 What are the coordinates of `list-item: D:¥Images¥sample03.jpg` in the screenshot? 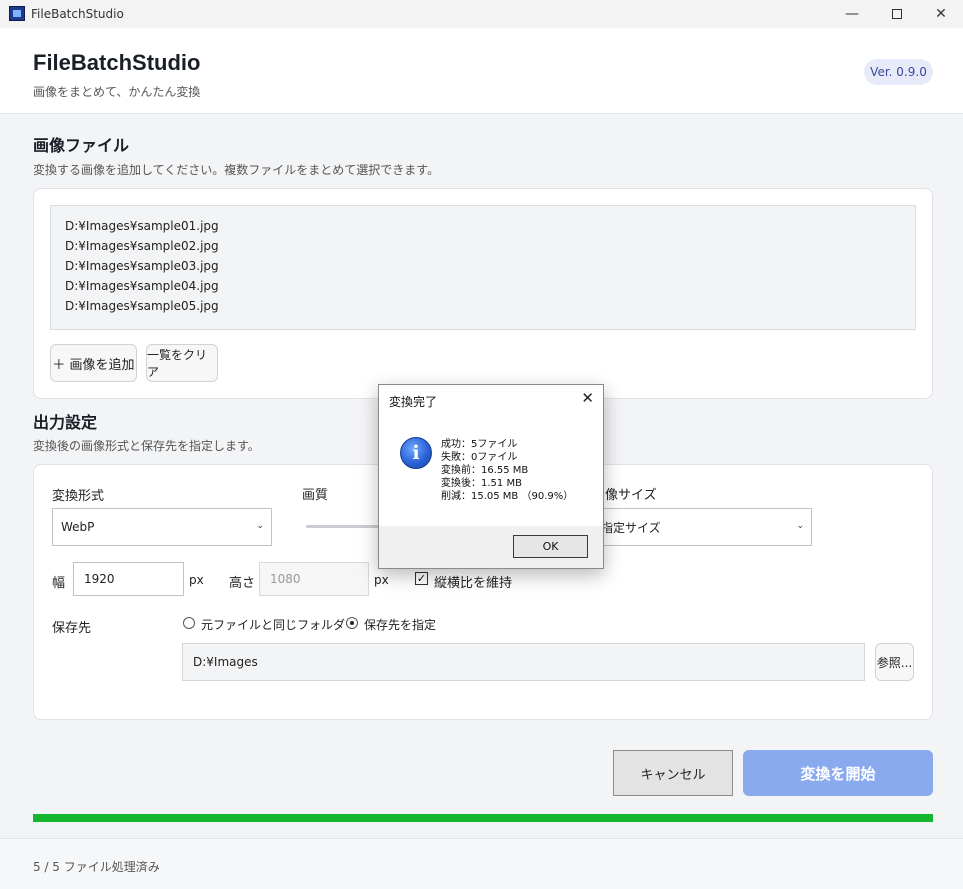 It's located at (483, 268).